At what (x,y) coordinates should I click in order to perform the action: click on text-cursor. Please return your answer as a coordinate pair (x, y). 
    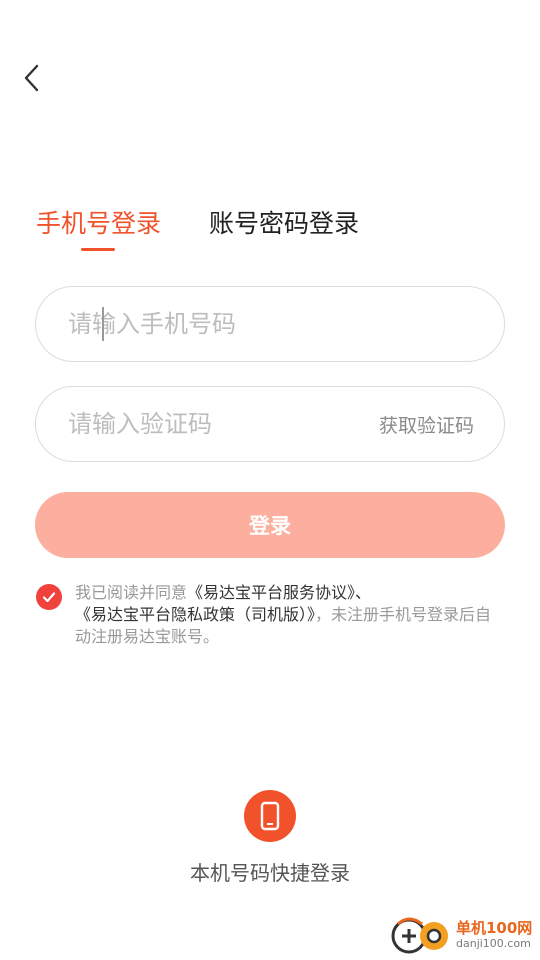
    Looking at the image, I should click on (103, 324).